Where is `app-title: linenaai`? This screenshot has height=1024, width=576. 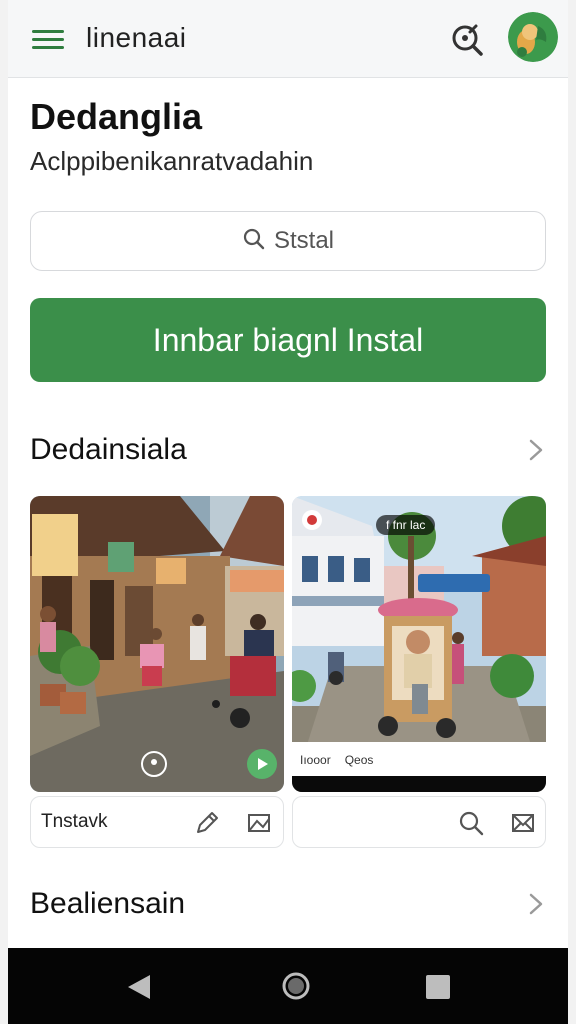
app-title: linenaai is located at coordinates (136, 37).